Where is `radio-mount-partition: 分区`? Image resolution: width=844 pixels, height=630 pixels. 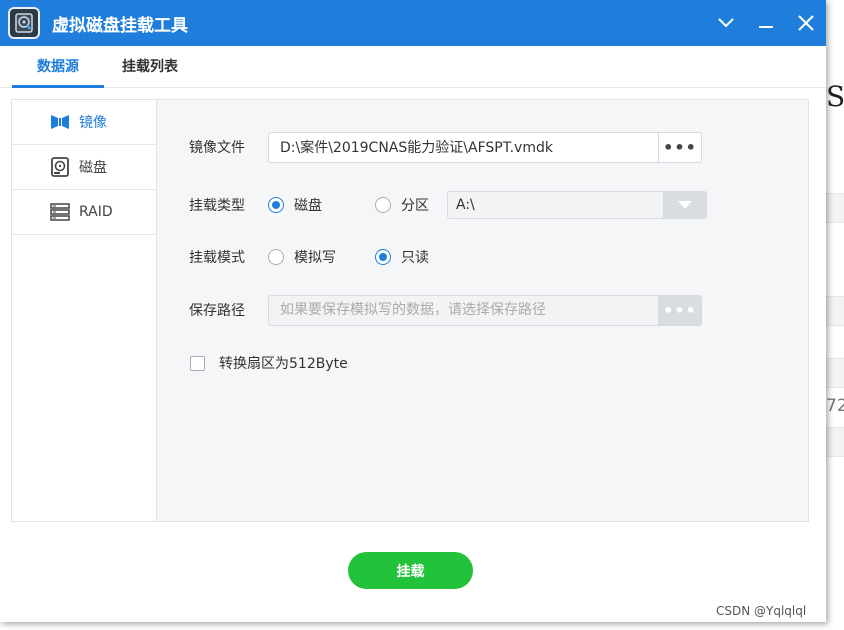 radio-mount-partition: 分区 is located at coordinates (402, 205).